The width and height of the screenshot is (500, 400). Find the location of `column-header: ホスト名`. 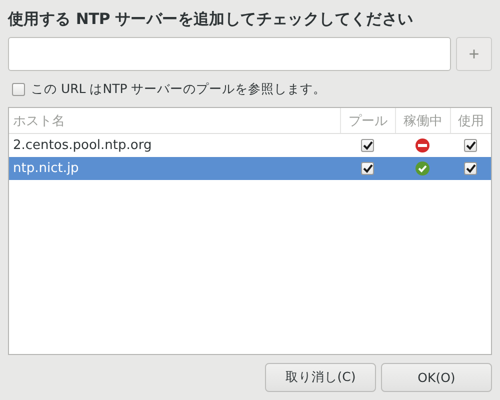

column-header: ホスト名 is located at coordinates (174, 120).